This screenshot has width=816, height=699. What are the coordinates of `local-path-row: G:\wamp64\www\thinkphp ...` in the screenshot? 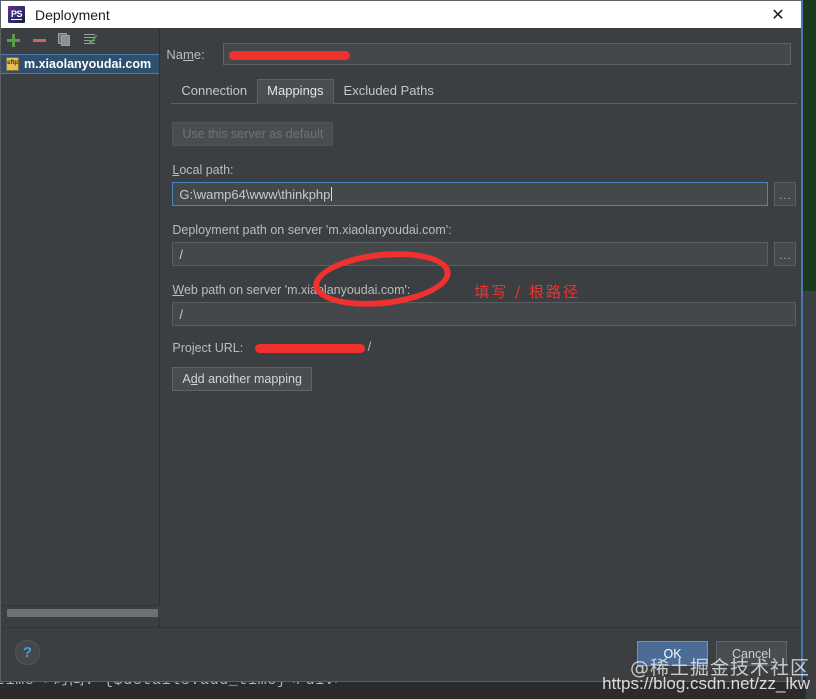 It's located at (484, 194).